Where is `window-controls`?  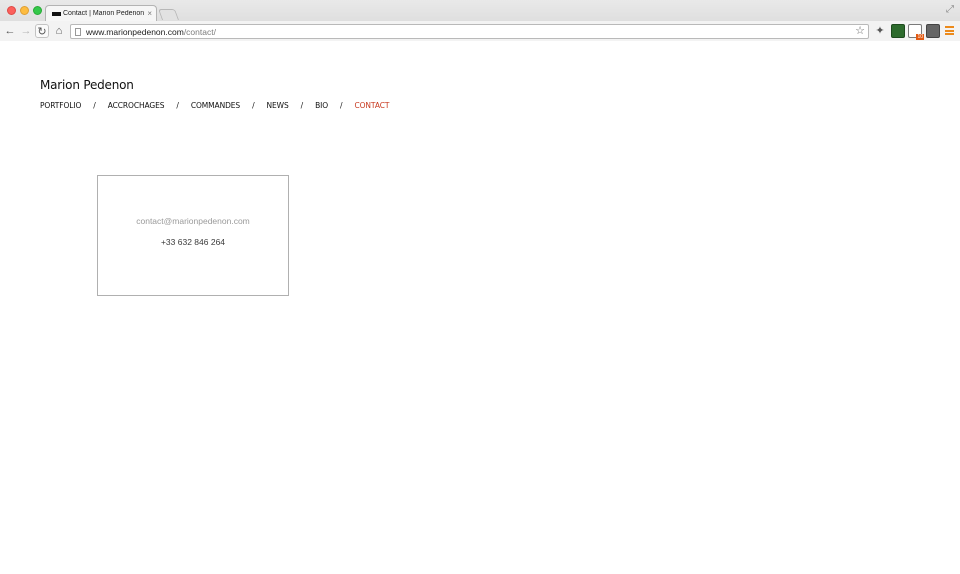 window-controls is located at coordinates (24, 10).